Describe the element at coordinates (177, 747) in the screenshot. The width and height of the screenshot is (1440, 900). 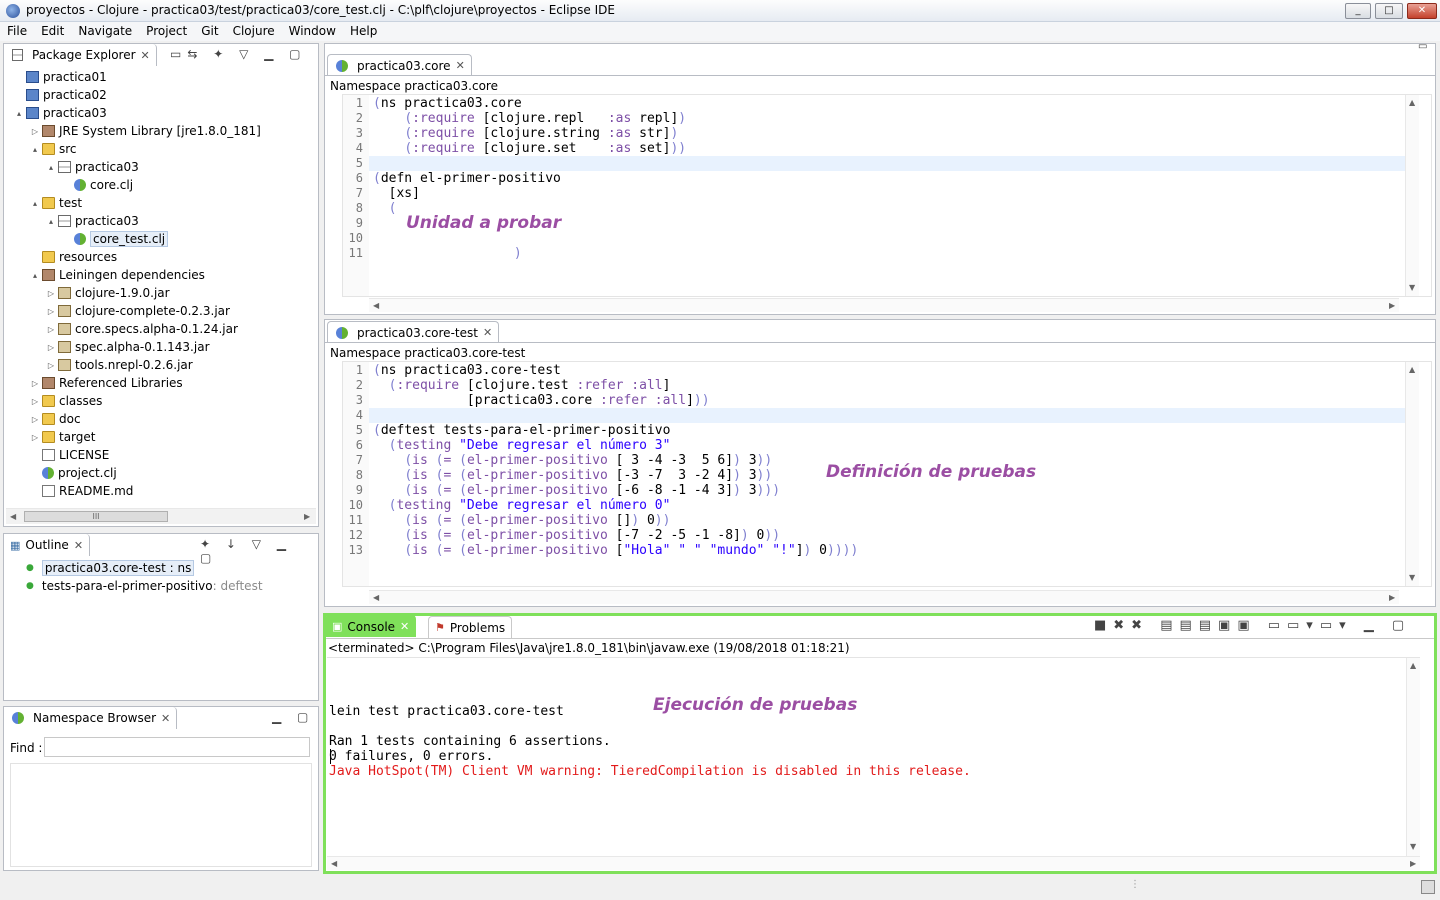
I see `find-input` at that location.